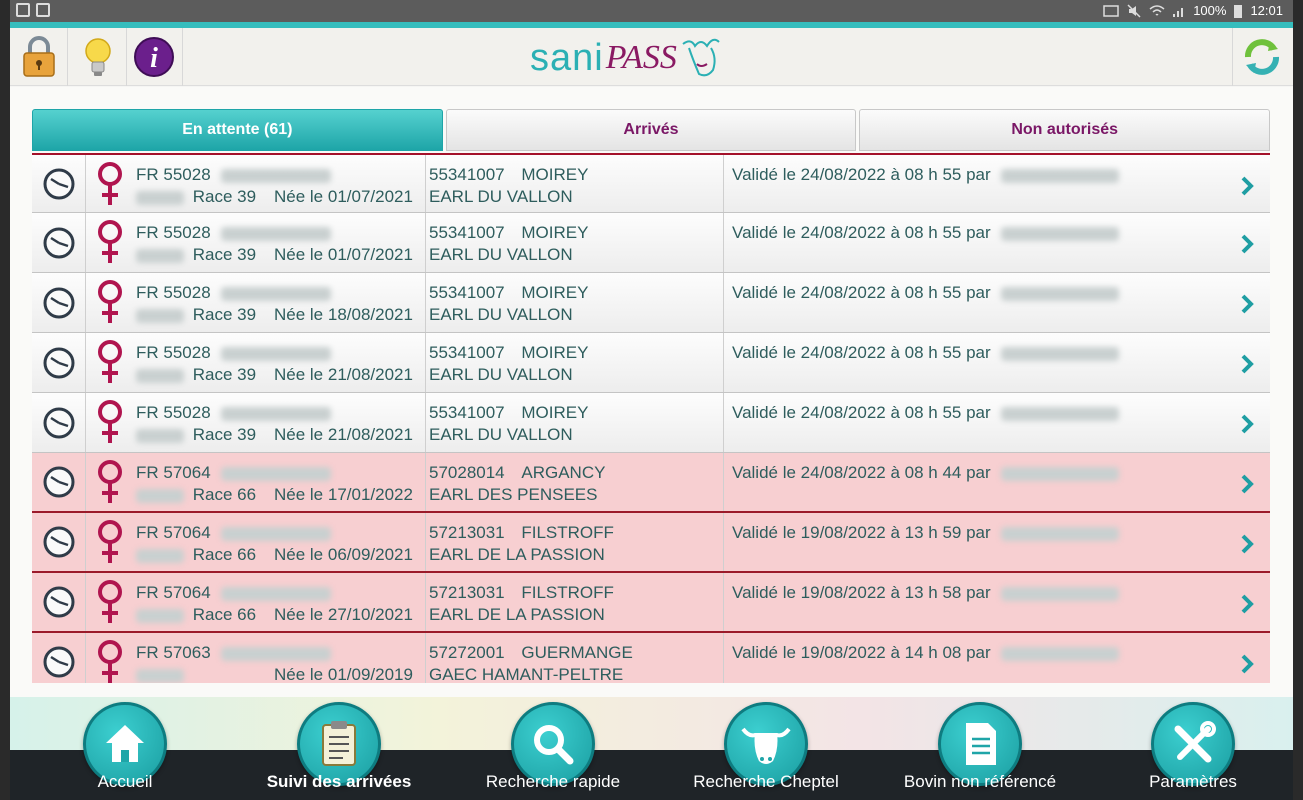  I want to click on nav-suivi-arrivees: Suivi des arrivées, so click(339, 750).